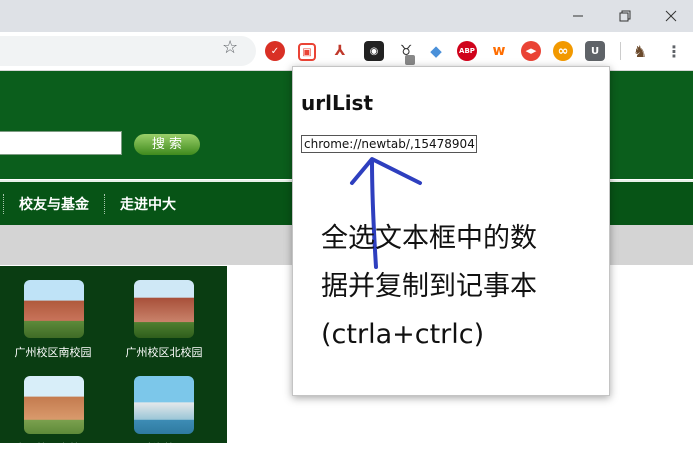  Describe the element at coordinates (164, 448) in the screenshot. I see `campus-label: 珠海校区` at that location.